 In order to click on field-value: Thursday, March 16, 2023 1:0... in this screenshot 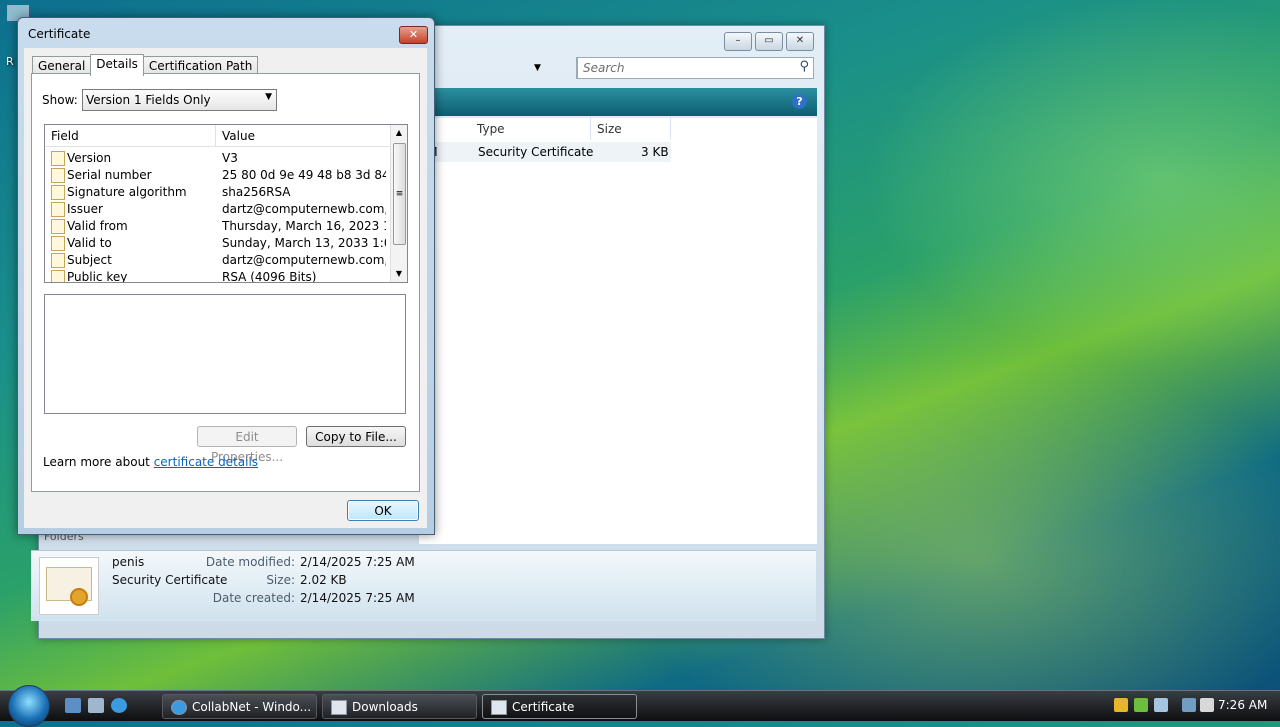, I will do `click(304, 226)`.